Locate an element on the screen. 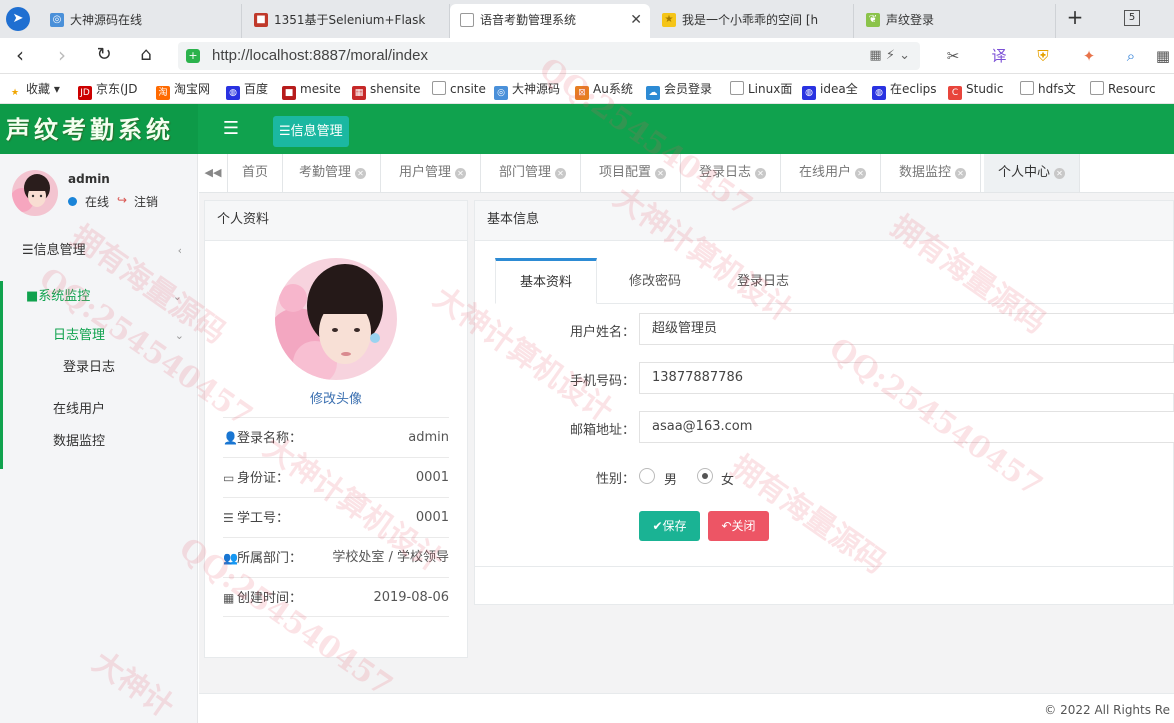  browser-tab: ◎ 大神源码在线 is located at coordinates (141, 21).